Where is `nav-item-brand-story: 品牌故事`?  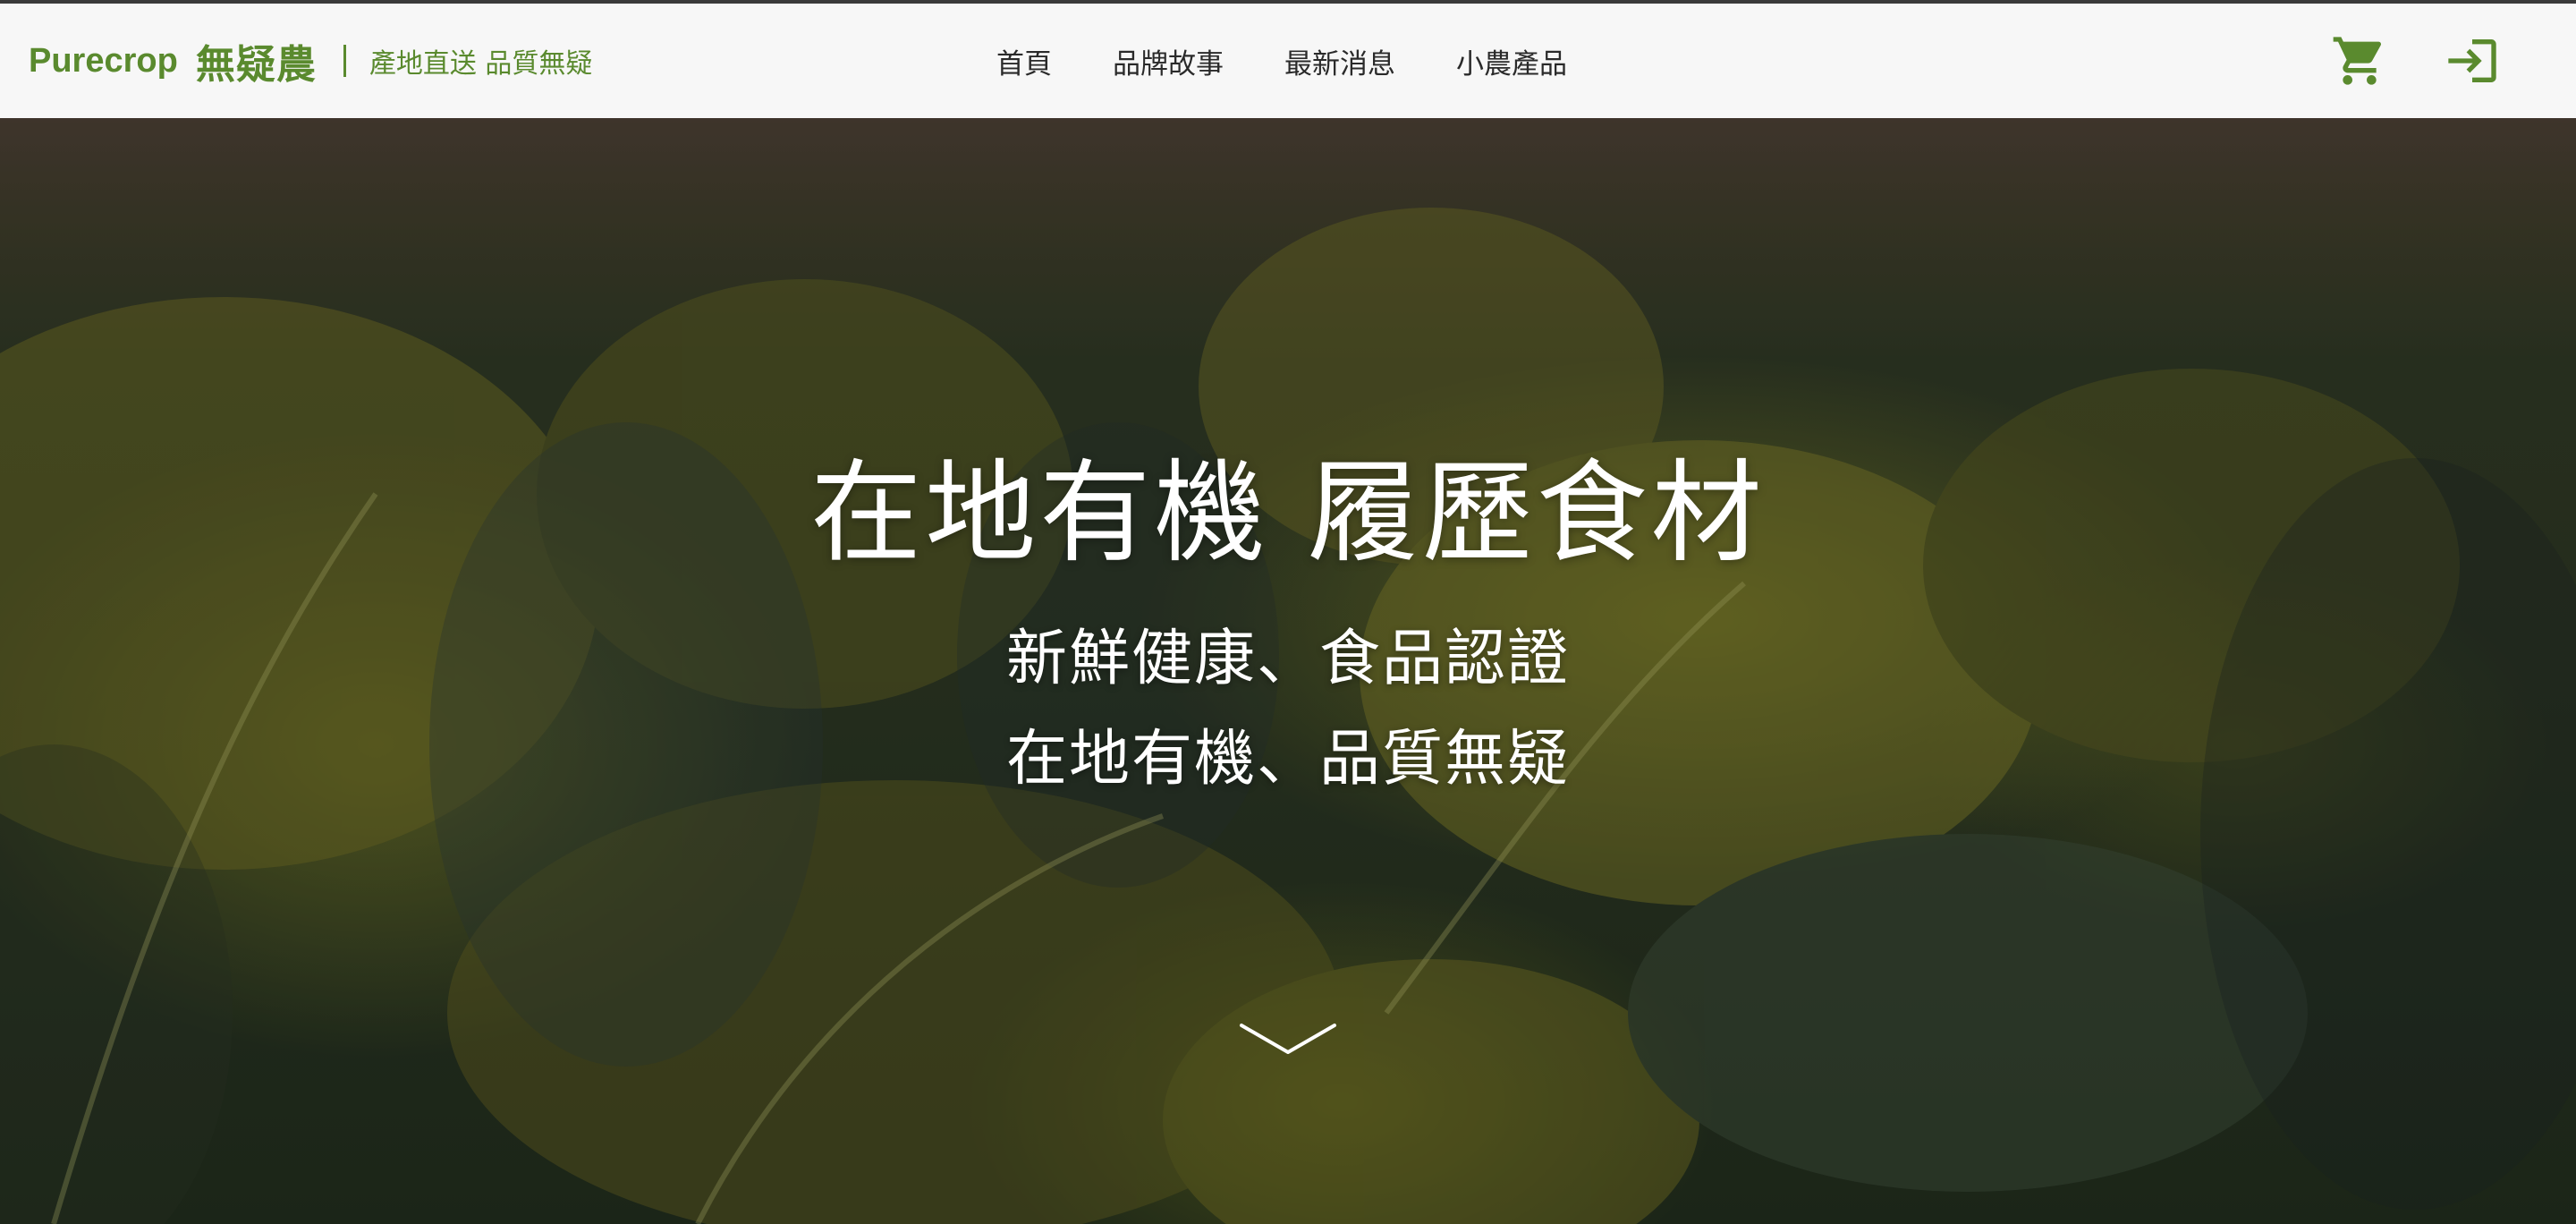
nav-item-brand-story: 品牌故事 is located at coordinates (1168, 61).